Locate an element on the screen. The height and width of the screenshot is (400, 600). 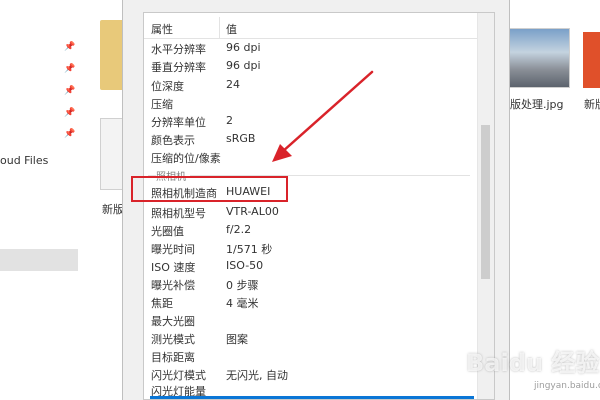
property-row: 曝光时间 1/571 秒 is located at coordinates (309, 248).